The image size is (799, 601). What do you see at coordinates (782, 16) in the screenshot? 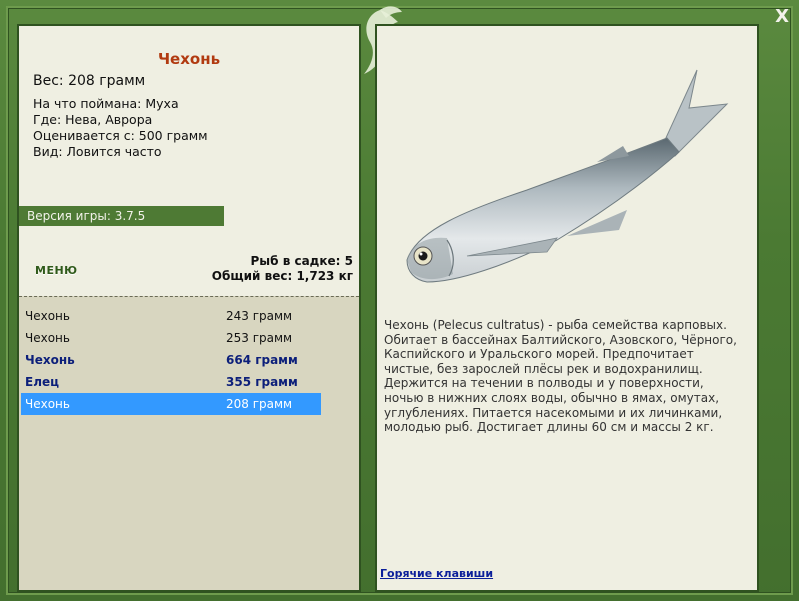
I see `close-button: X` at bounding box center [782, 16].